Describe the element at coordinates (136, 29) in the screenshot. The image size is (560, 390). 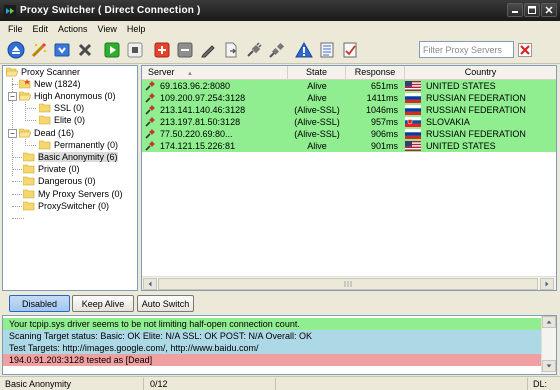
I see `menu-help: Help` at that location.